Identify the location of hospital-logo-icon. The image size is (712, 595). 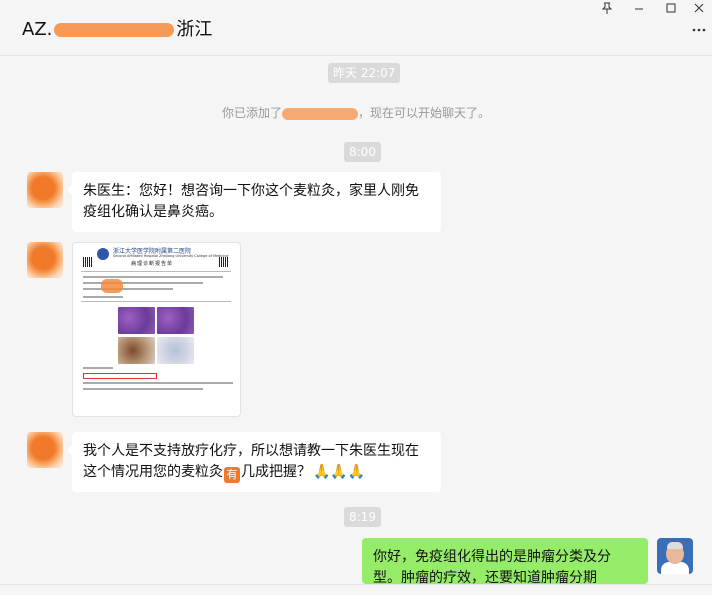
(103, 254).